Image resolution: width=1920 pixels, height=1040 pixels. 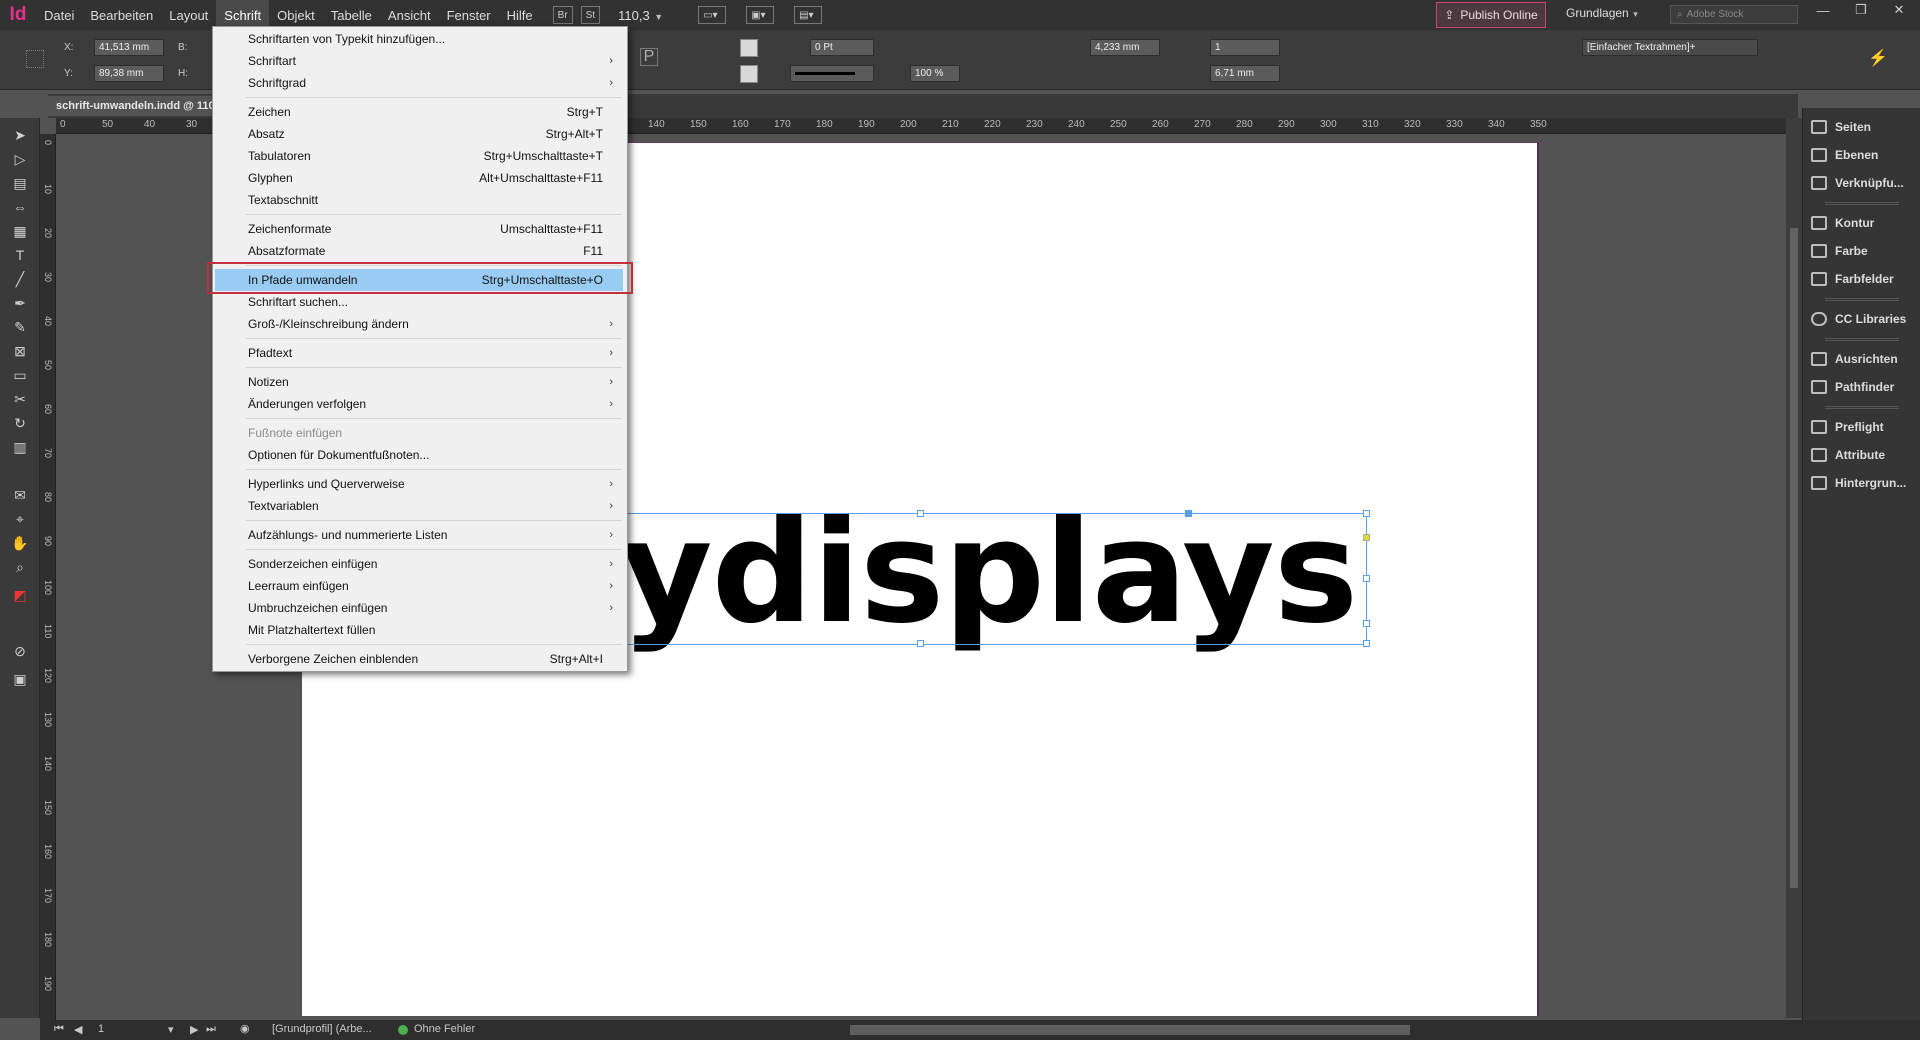 I want to click on preflight-status: Ohne Fehler, so click(x=444, y=1029).